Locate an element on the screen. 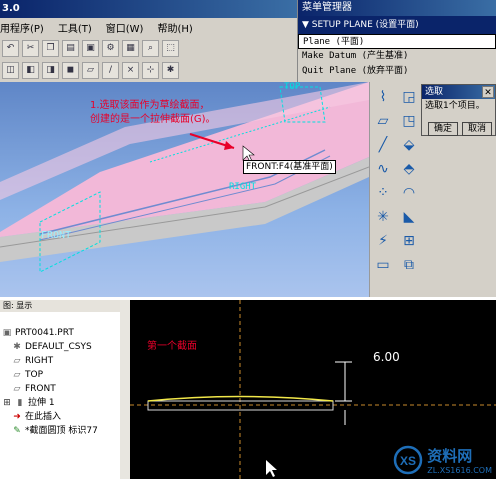 This screenshot has height=479, width=496. feature-toolbar: ⌇ ◲ ▱ ◳ ╱ ⬙ ∿ ⬘ ⁘ ◠ ✳ ◣ ⚡ ⊞ ▭ ⧉ is located at coordinates (395, 189).